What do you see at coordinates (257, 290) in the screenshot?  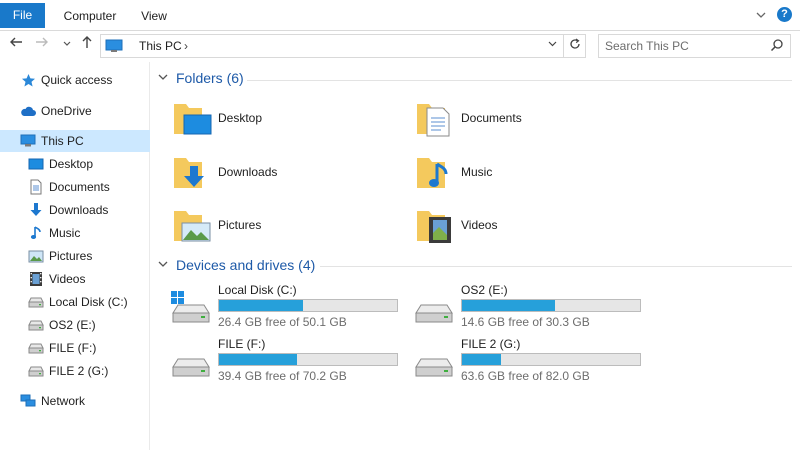 I see `drive-name: Local Disk (C:)` at bounding box center [257, 290].